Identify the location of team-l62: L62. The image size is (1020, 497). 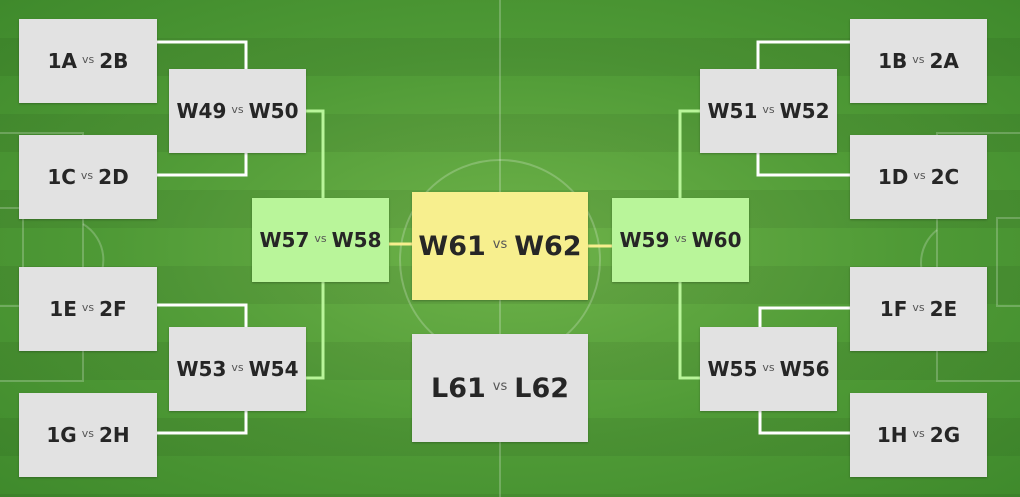
(542, 388).